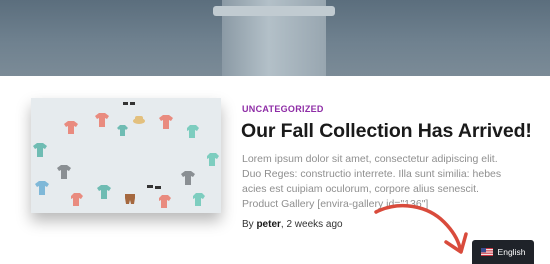 This screenshot has width=550, height=264. I want to click on language-switcher-button: English, so click(503, 252).